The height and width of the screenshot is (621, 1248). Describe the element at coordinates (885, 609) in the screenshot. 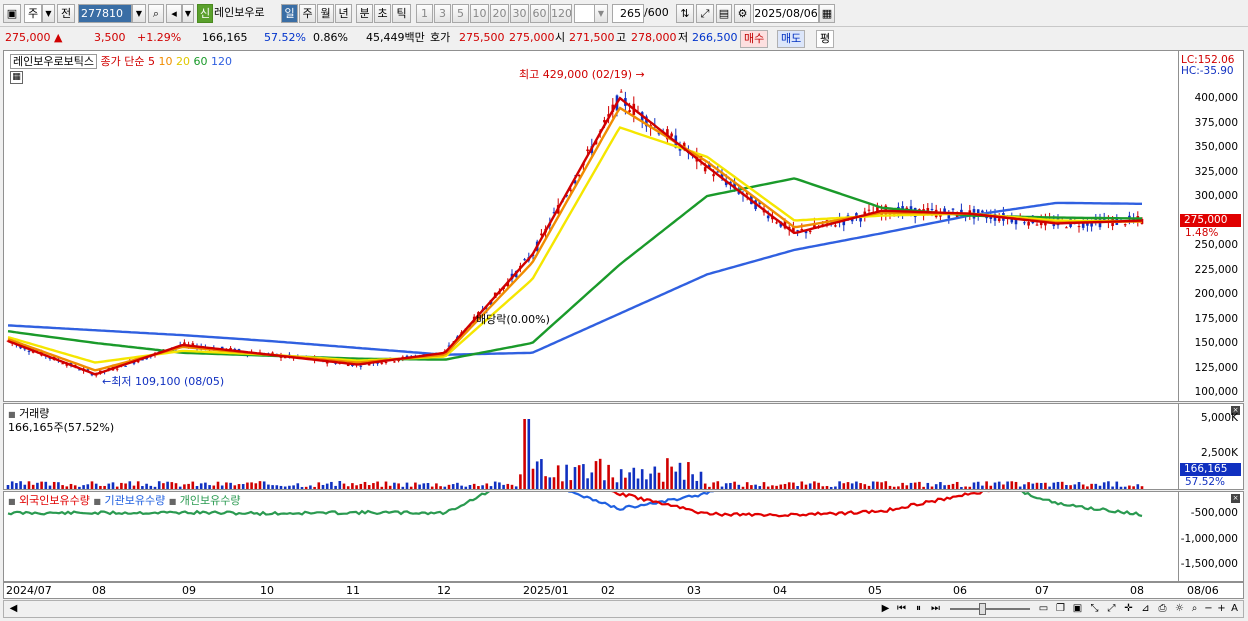

I see `scroll-right-icon: ▶` at that location.